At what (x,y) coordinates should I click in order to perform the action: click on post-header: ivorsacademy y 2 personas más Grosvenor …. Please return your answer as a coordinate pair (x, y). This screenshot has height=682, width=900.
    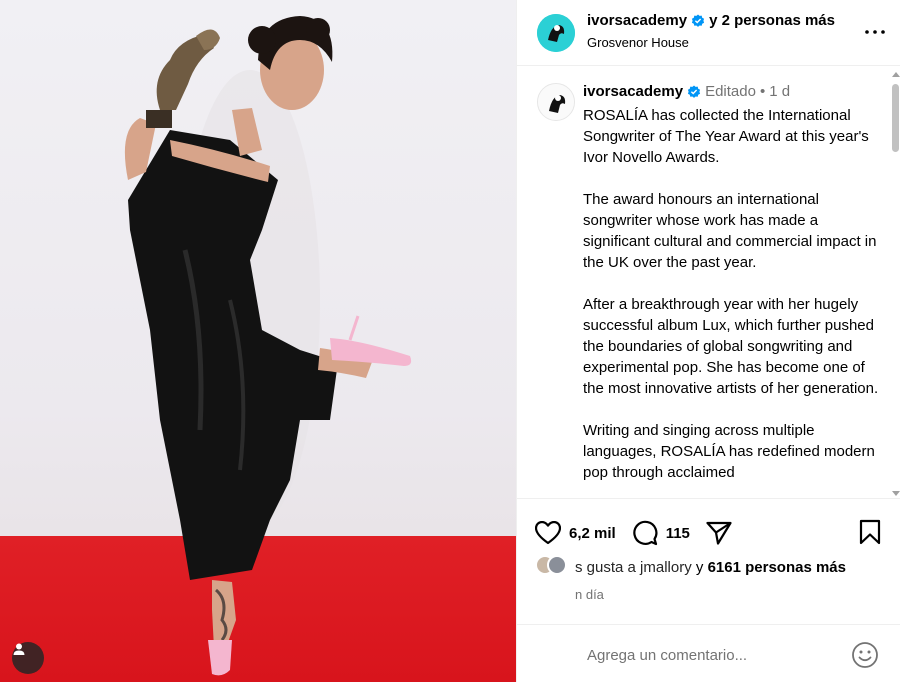
    Looking at the image, I should click on (708, 33).